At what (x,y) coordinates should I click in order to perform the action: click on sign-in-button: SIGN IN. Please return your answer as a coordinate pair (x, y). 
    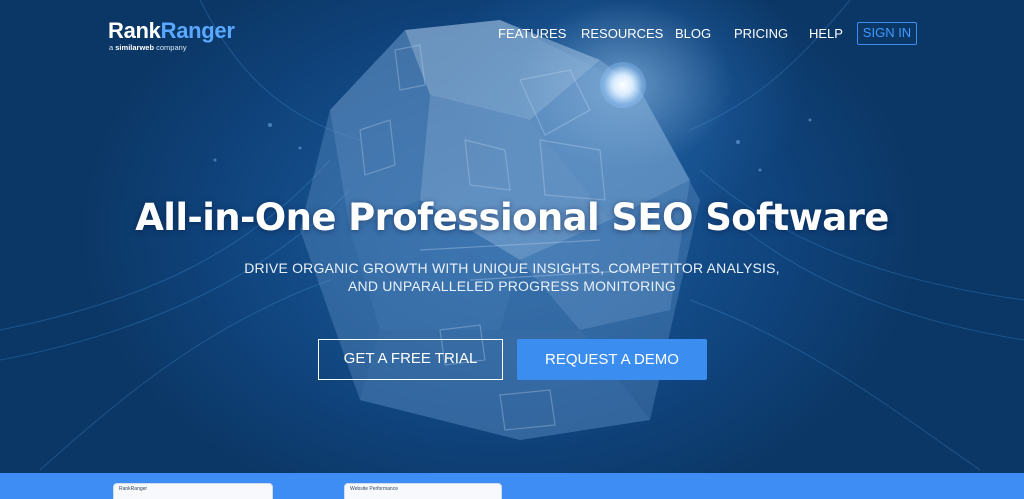
    Looking at the image, I should click on (887, 33).